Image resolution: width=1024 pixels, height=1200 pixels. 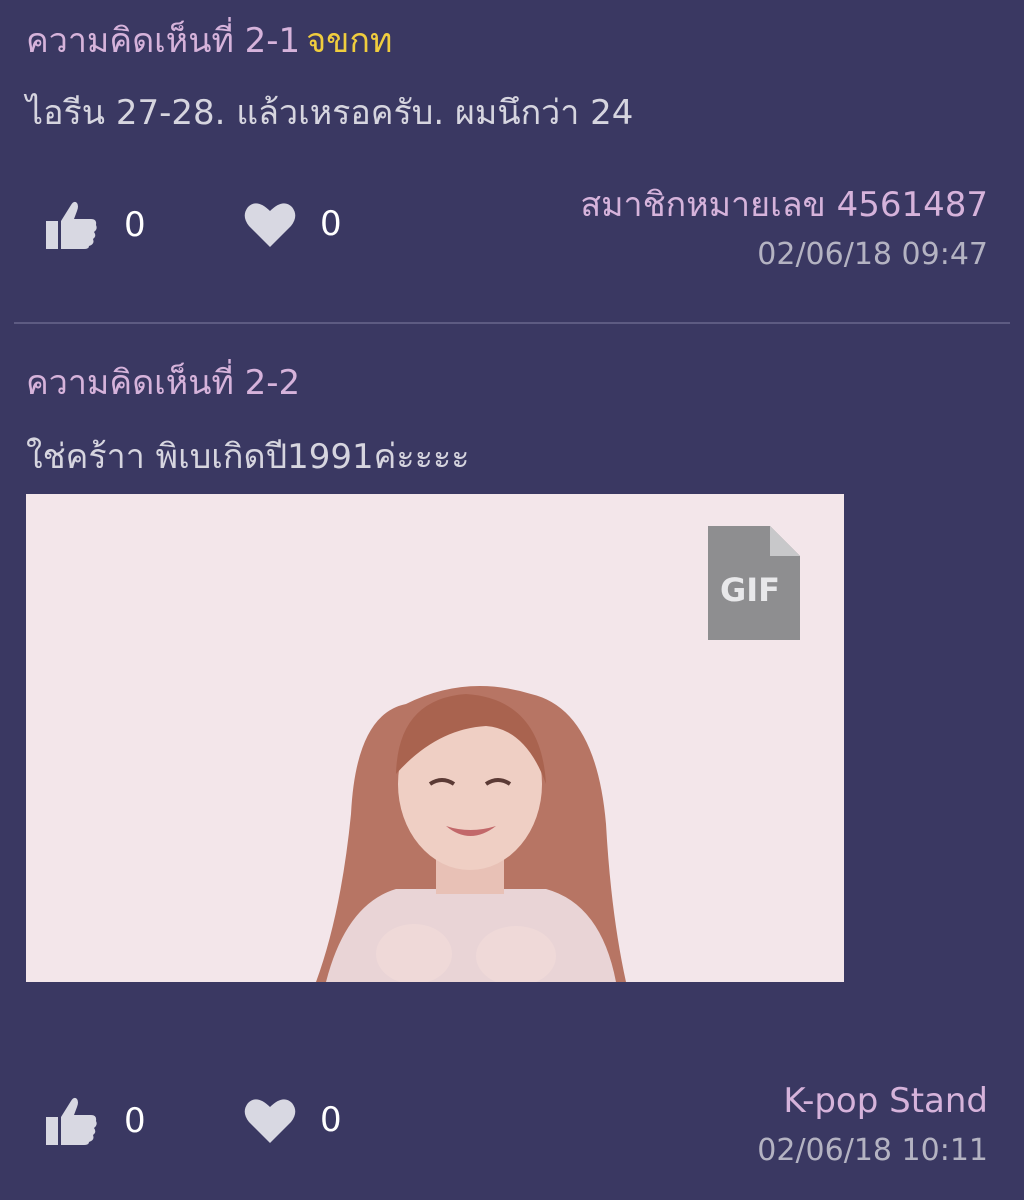 I want to click on gif-file-icon: GIF, so click(x=754, y=585).